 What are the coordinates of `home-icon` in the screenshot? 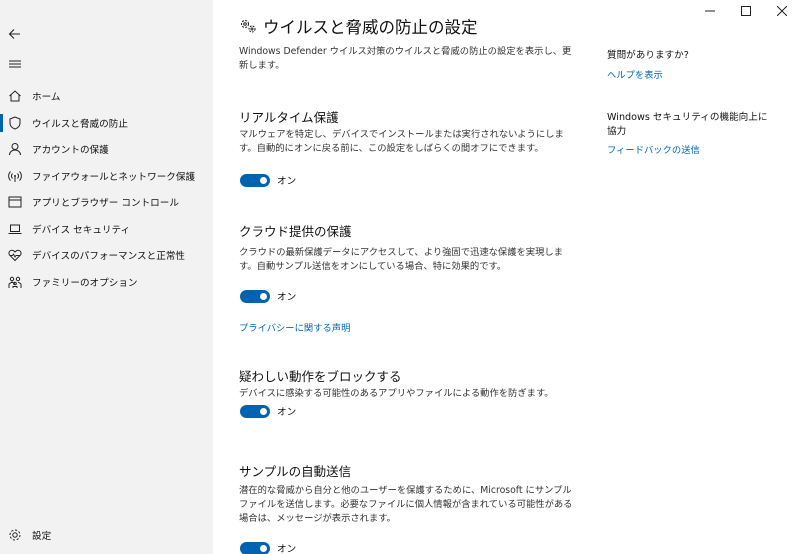 It's located at (15, 96).